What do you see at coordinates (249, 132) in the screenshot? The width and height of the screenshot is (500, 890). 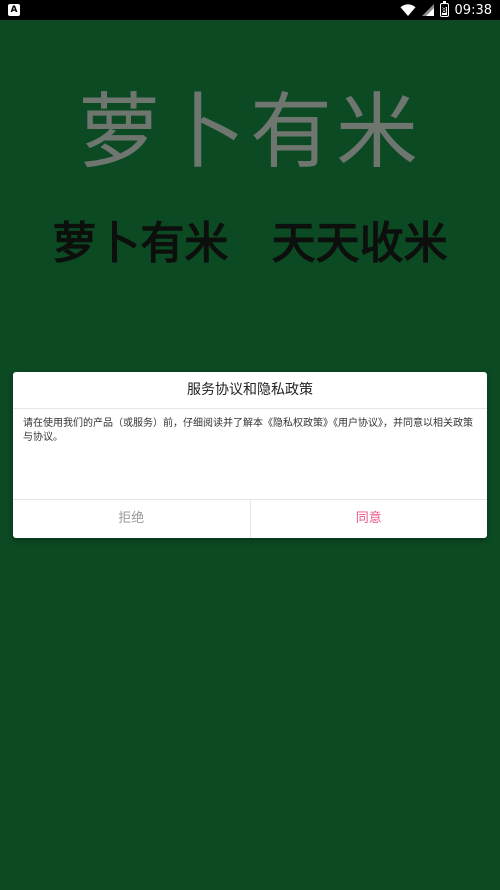 I see `app-logo-text: 萝卜有米` at bounding box center [249, 132].